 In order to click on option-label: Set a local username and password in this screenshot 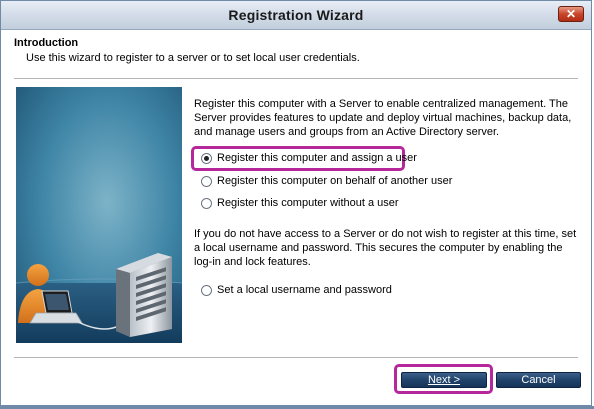, I will do `click(304, 290)`.